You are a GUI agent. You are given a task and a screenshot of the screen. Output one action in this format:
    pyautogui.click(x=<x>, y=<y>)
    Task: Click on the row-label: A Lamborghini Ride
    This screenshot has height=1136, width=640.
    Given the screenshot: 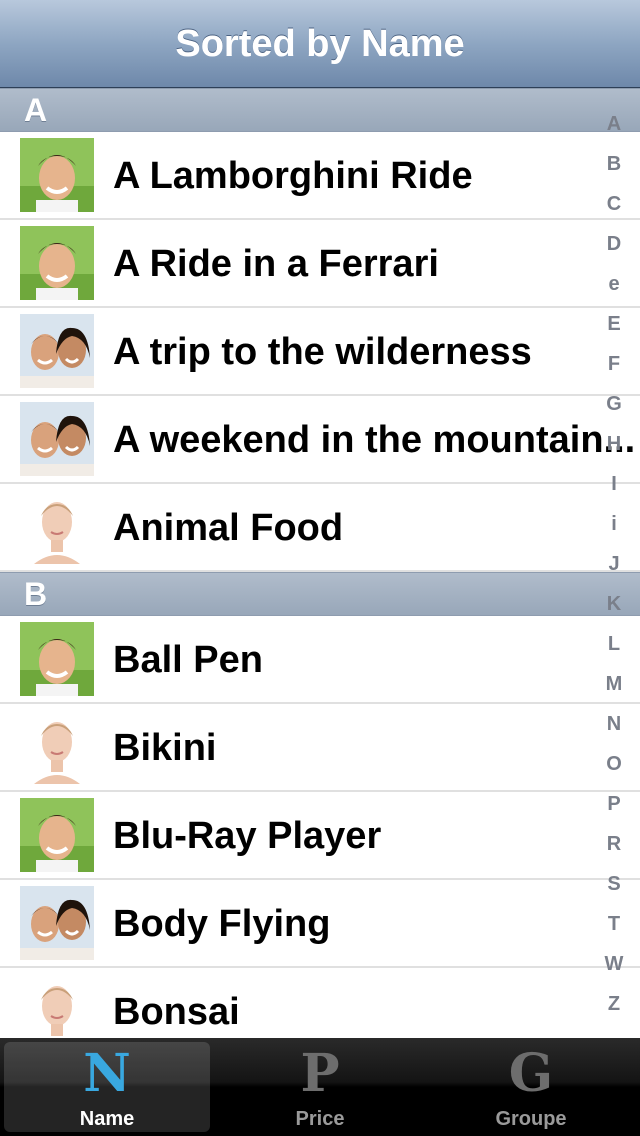 What is the action you would take?
    pyautogui.click(x=293, y=176)
    